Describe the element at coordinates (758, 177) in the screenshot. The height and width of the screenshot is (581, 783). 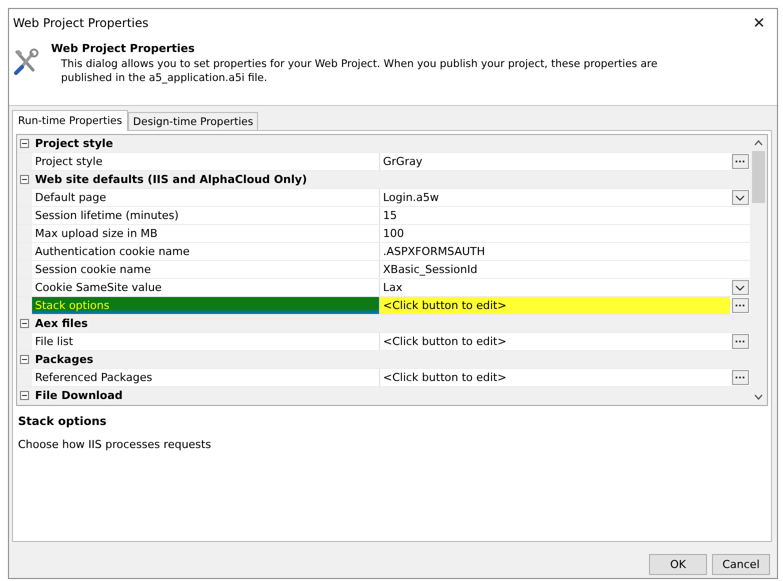
I see `scroll-thumb` at that location.